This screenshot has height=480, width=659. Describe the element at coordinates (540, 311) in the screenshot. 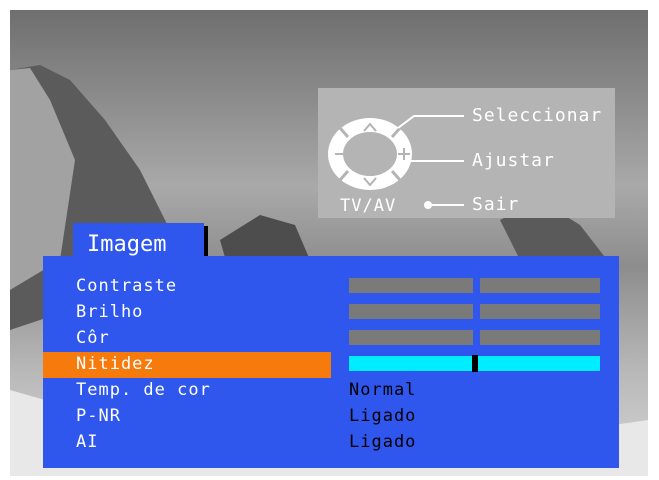

I see `brightness-slider-right` at that location.